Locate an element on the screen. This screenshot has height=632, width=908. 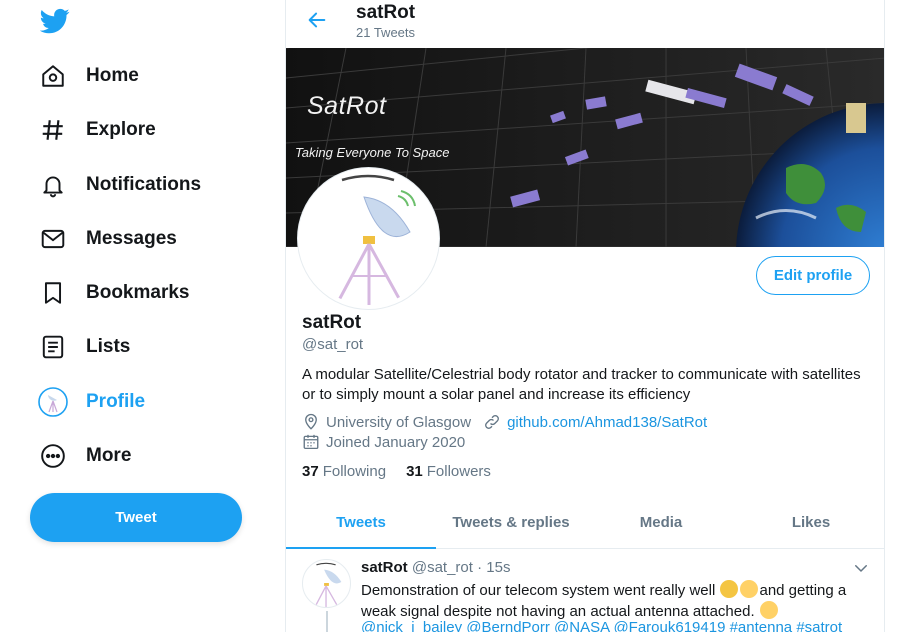
tweet-author-name: satRot is located at coordinates (384, 567).